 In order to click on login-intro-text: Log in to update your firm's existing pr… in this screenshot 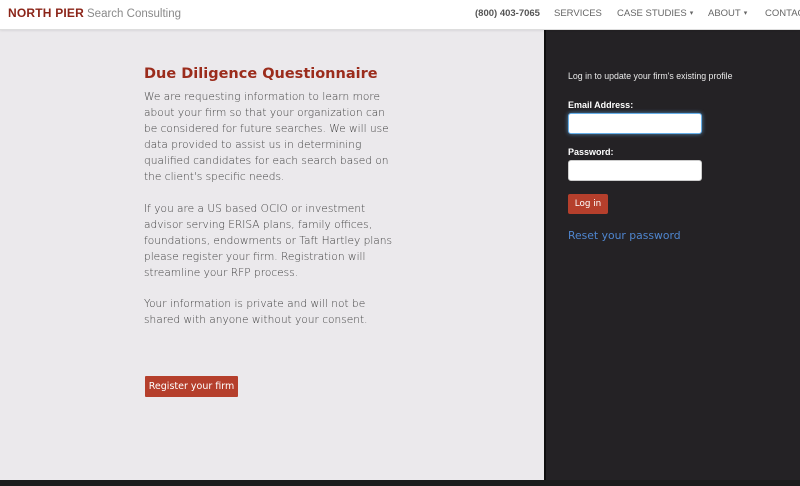, I will do `click(650, 76)`.